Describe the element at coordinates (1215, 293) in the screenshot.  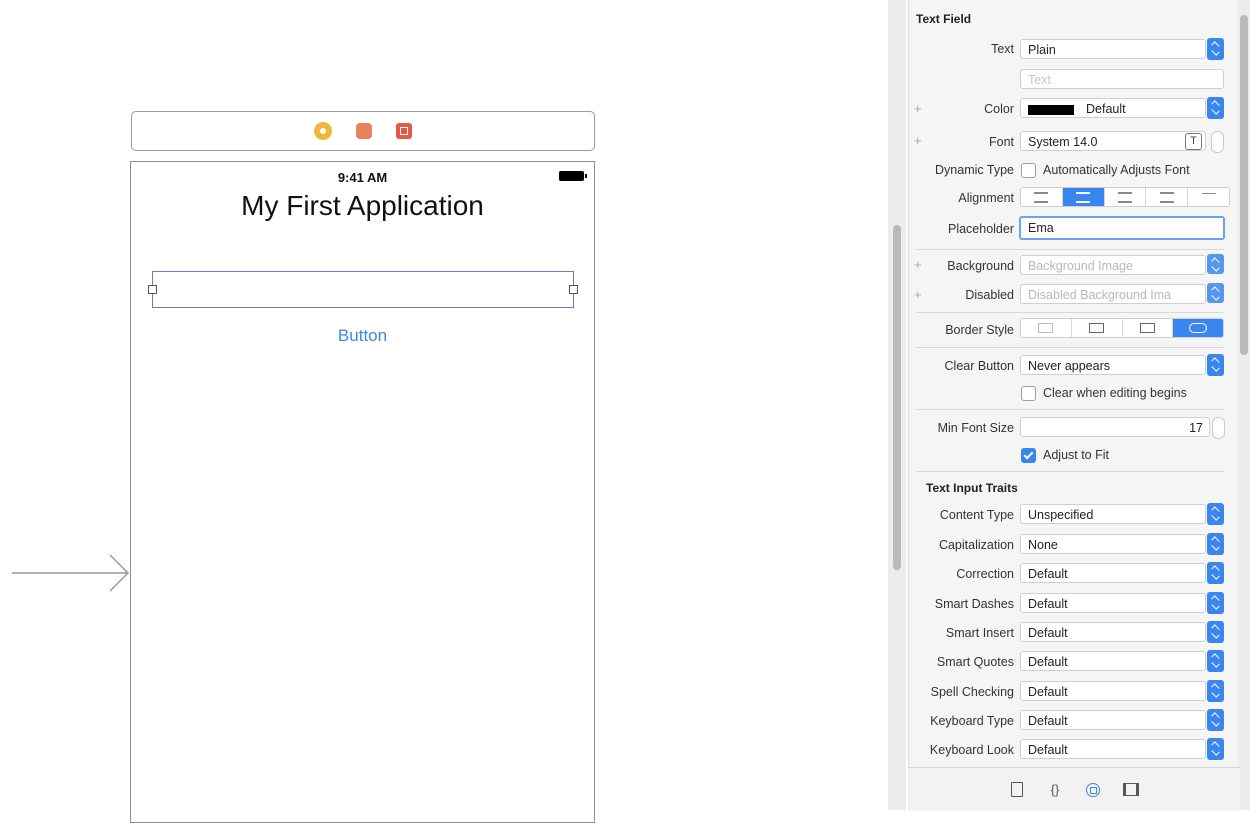
I see `disabled-chevron-icon` at that location.